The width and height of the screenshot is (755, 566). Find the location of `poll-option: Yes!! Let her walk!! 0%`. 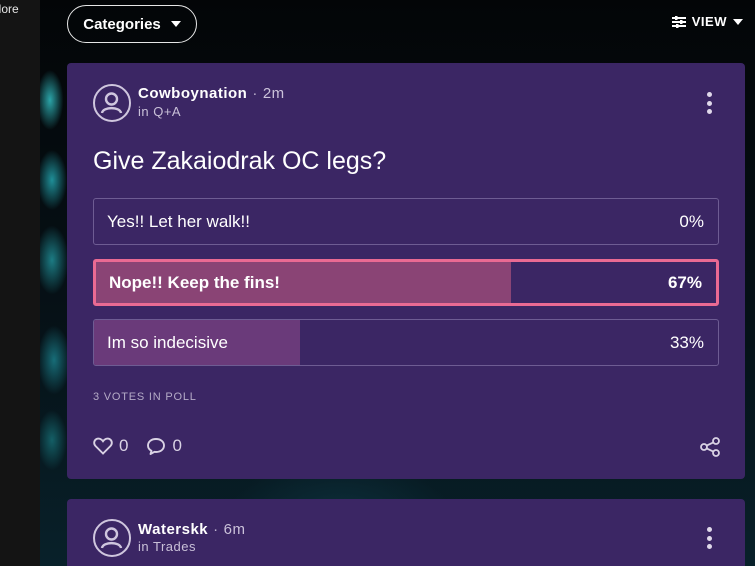

poll-option: Yes!! Let her walk!! 0% is located at coordinates (406, 221).